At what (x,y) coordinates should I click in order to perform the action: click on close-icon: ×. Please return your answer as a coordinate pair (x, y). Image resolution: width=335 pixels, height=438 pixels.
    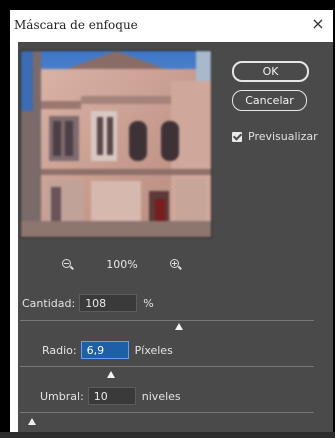
    Looking at the image, I should click on (318, 24).